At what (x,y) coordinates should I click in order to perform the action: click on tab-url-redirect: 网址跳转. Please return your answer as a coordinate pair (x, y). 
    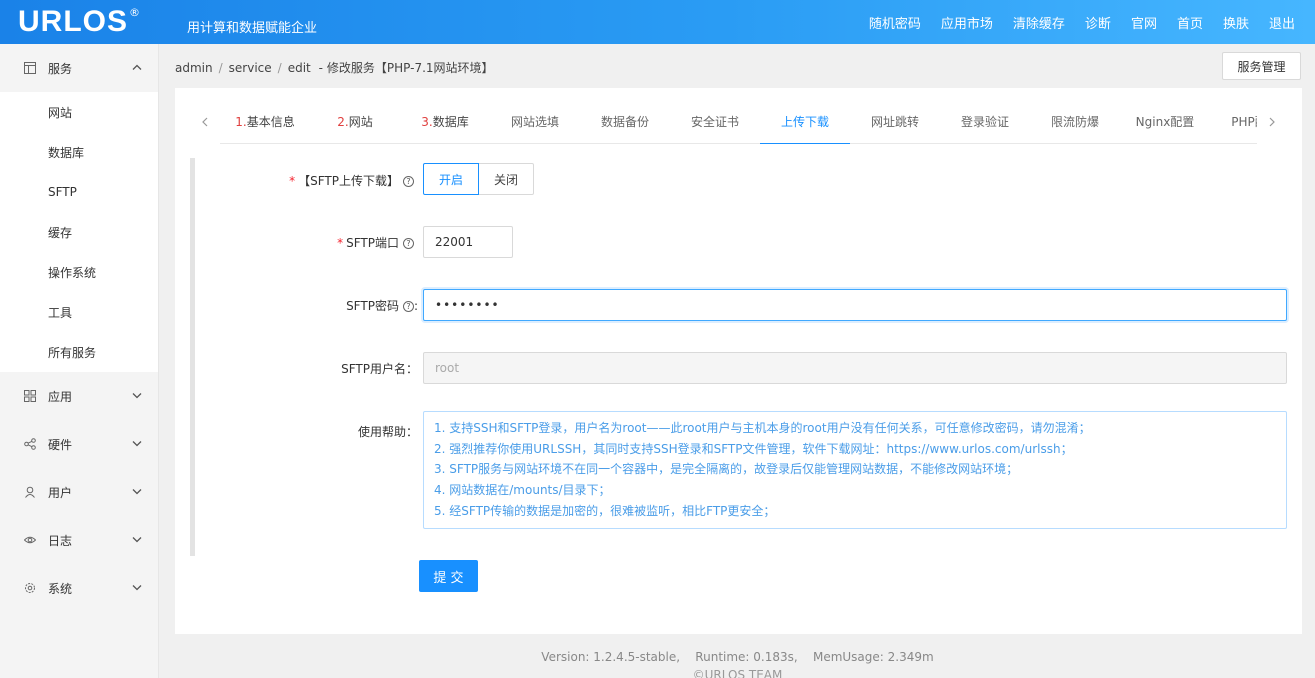
    Looking at the image, I should click on (895, 122).